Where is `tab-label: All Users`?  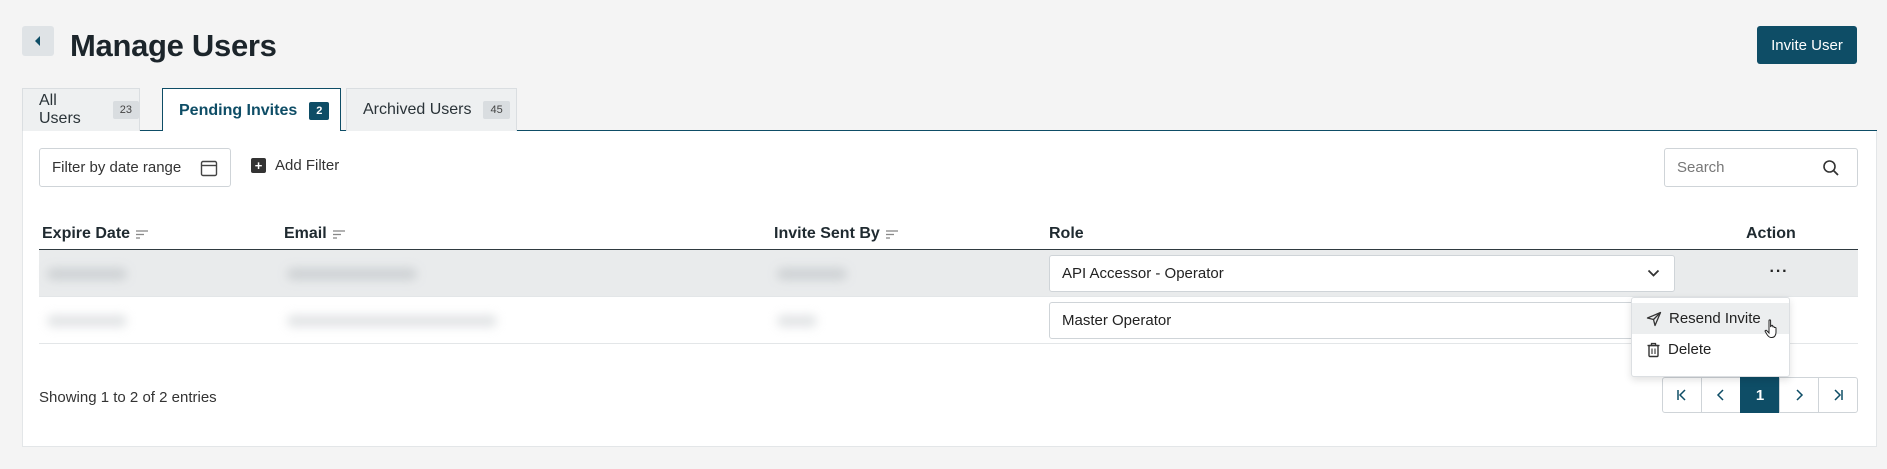 tab-label: All Users is located at coordinates (60, 109).